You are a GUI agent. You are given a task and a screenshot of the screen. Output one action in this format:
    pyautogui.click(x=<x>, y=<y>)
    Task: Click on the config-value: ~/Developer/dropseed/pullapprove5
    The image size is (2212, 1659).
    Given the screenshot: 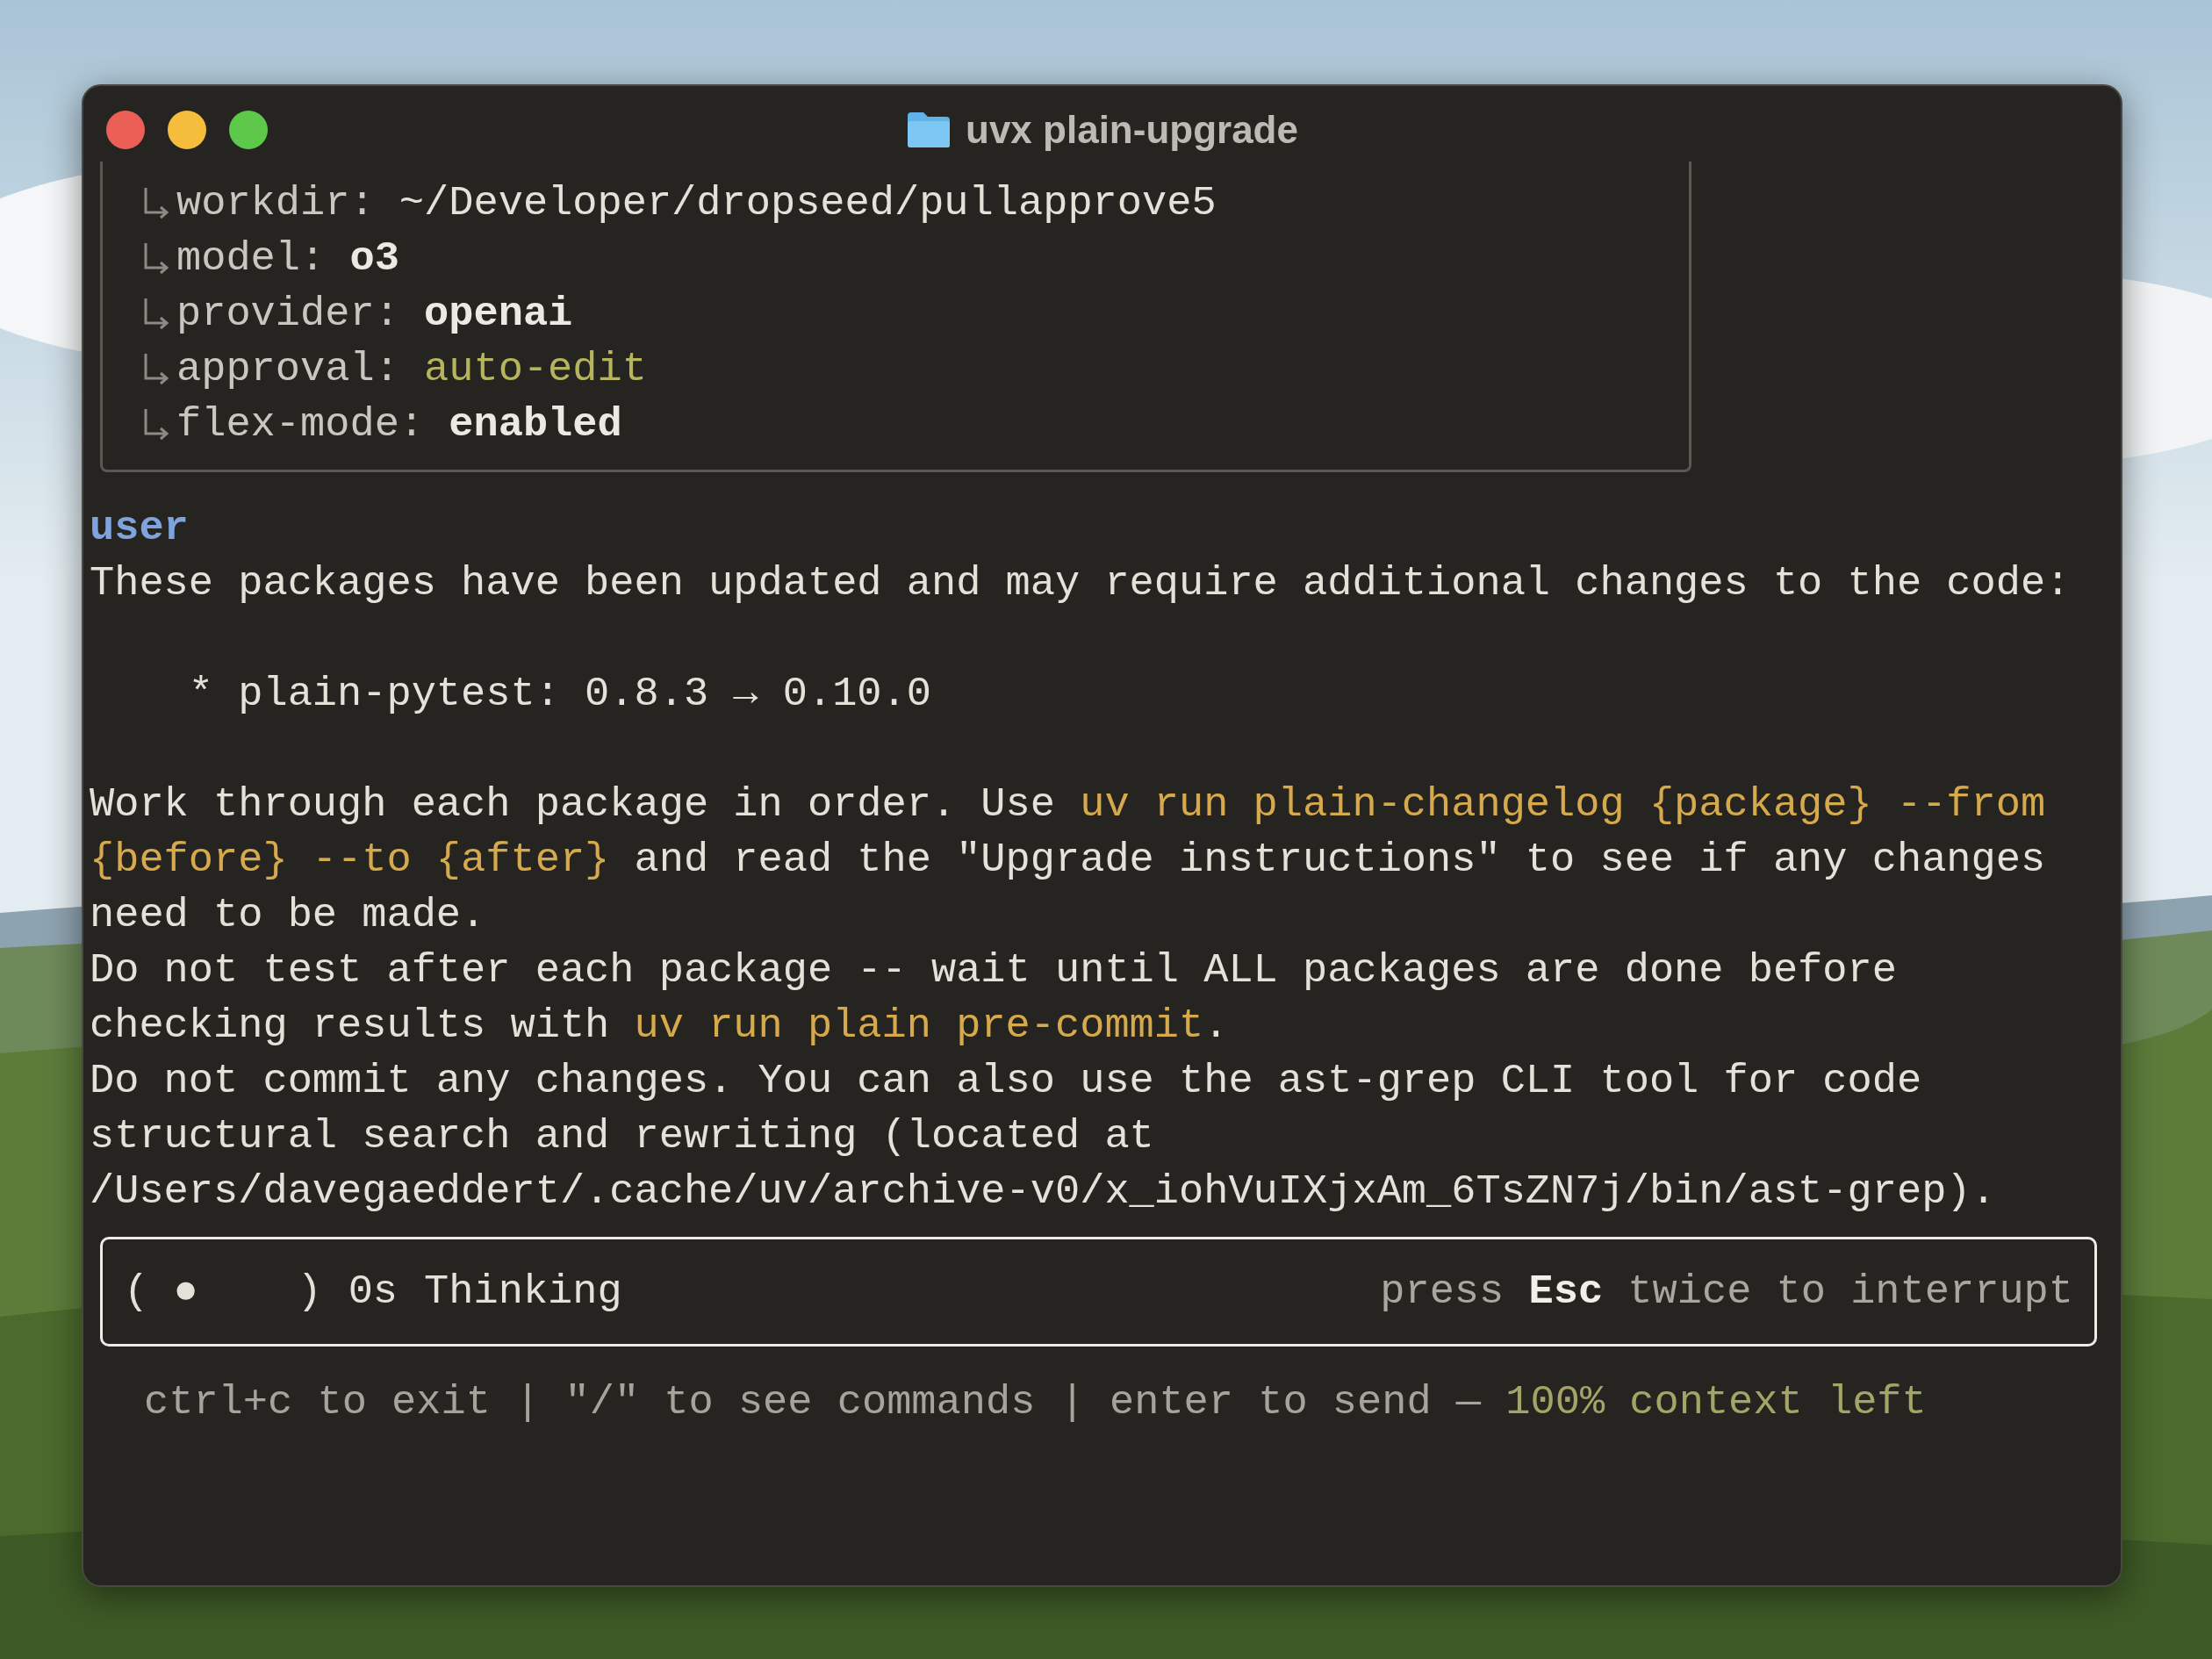 What is the action you would take?
    pyautogui.click(x=808, y=203)
    